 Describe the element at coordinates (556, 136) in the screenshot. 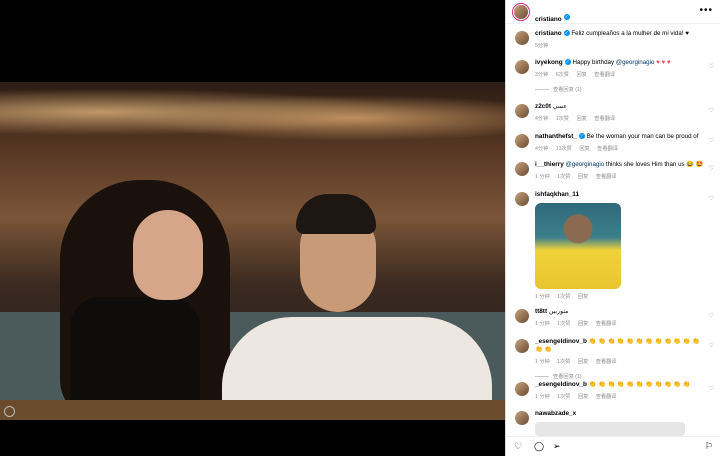

I see `comment-username: nathanthefst_` at that location.